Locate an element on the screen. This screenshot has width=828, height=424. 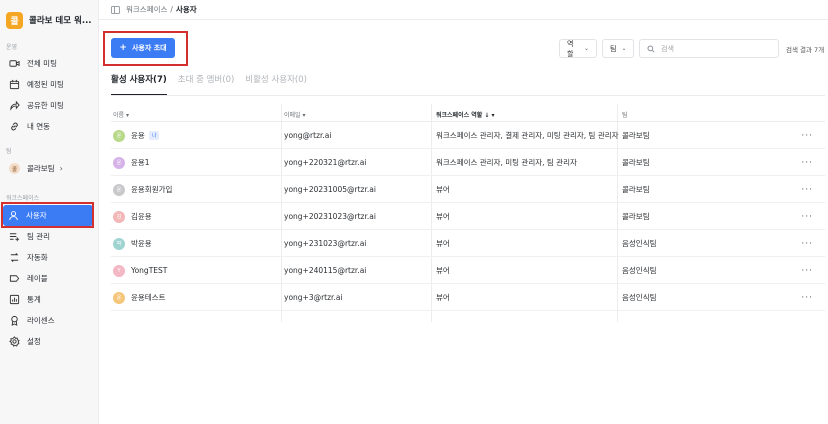
cell-role: 워크스페이스 관리자, 결제 관리자, 미팅 관리자, 팀 관리자 is located at coordinates (527, 135).